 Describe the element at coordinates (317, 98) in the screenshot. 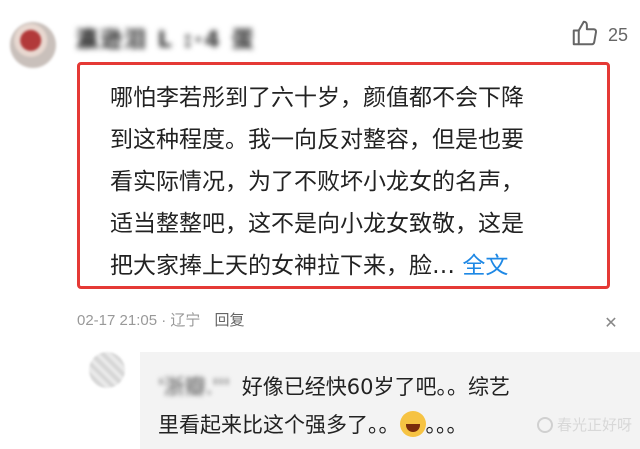

I see `comment-line: 哪怕李若彤到了六十岁，颜值都不会下降` at that location.